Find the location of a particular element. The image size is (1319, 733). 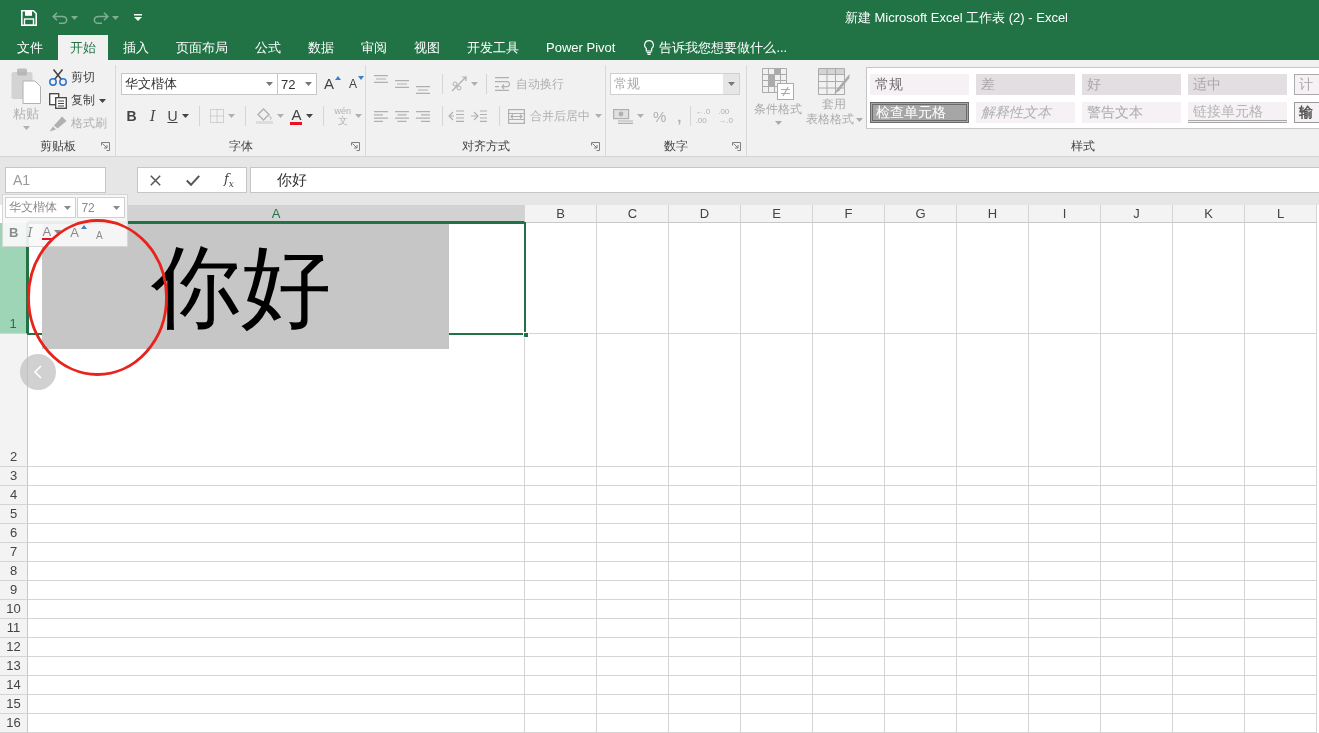

group-label: 字体 is located at coordinates (240, 146).